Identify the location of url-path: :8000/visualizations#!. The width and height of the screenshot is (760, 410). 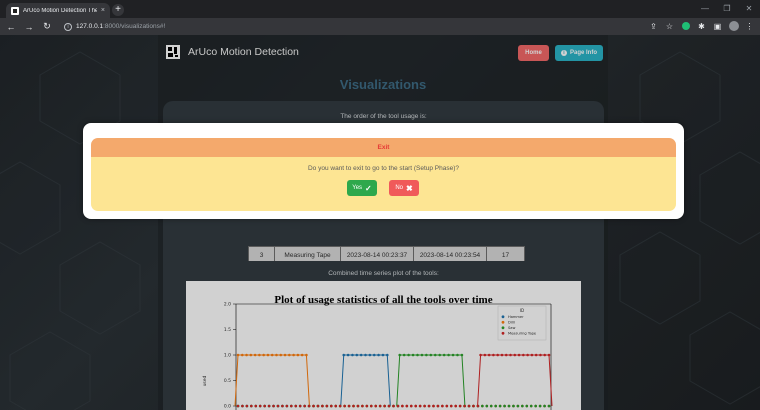
(134, 26).